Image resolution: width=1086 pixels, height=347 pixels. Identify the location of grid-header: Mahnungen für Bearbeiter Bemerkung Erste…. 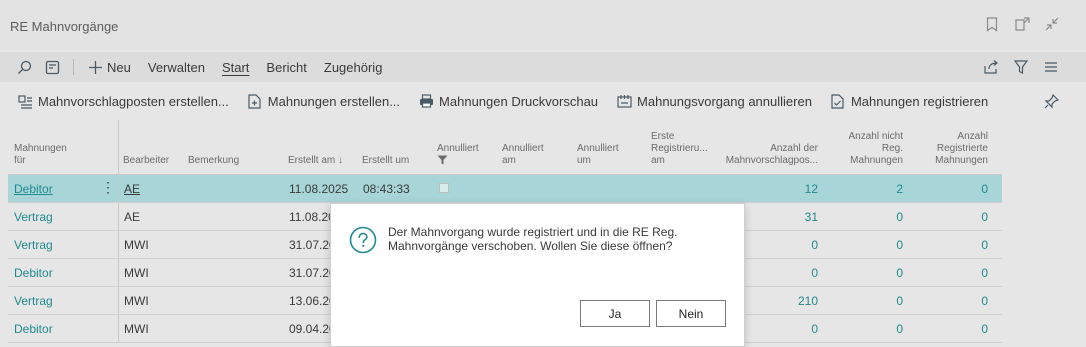
(505, 147).